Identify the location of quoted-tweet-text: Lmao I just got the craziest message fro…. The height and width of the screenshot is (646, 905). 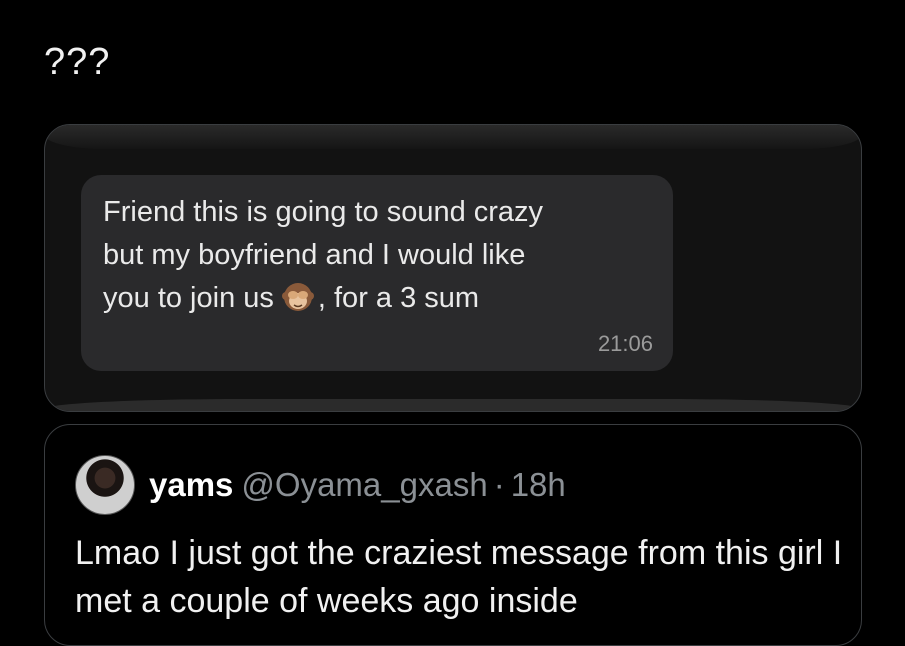
(459, 577).